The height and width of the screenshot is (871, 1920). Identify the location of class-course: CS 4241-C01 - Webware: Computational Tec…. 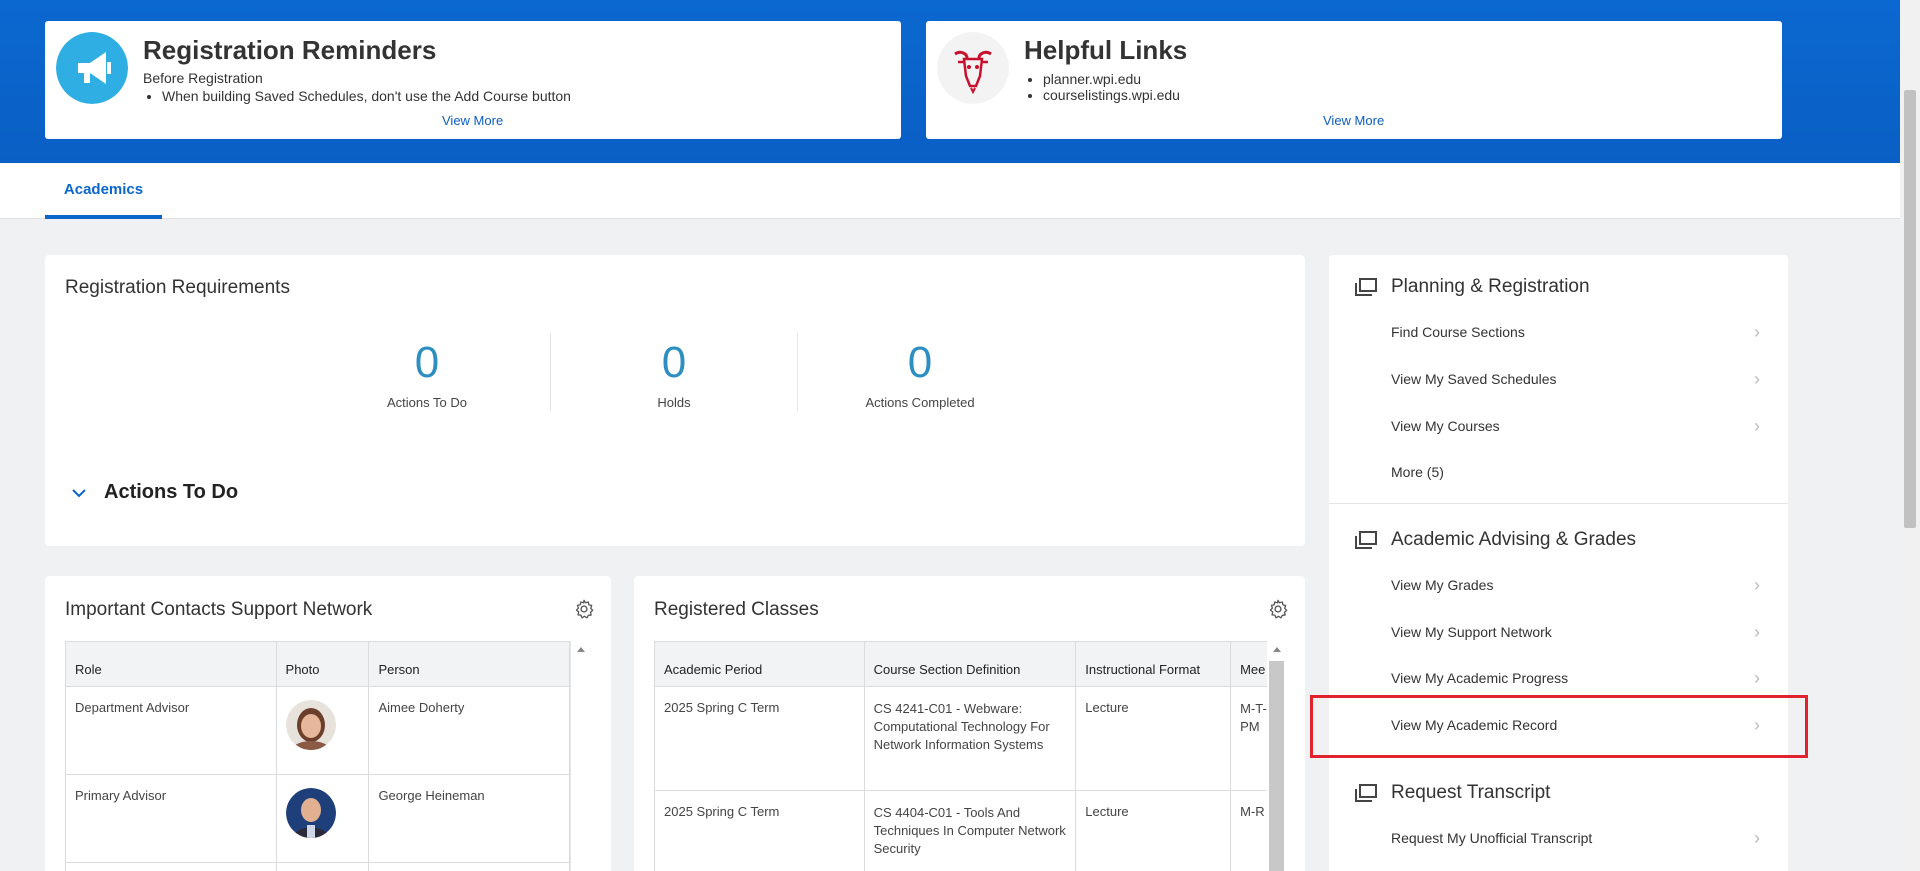
(970, 738).